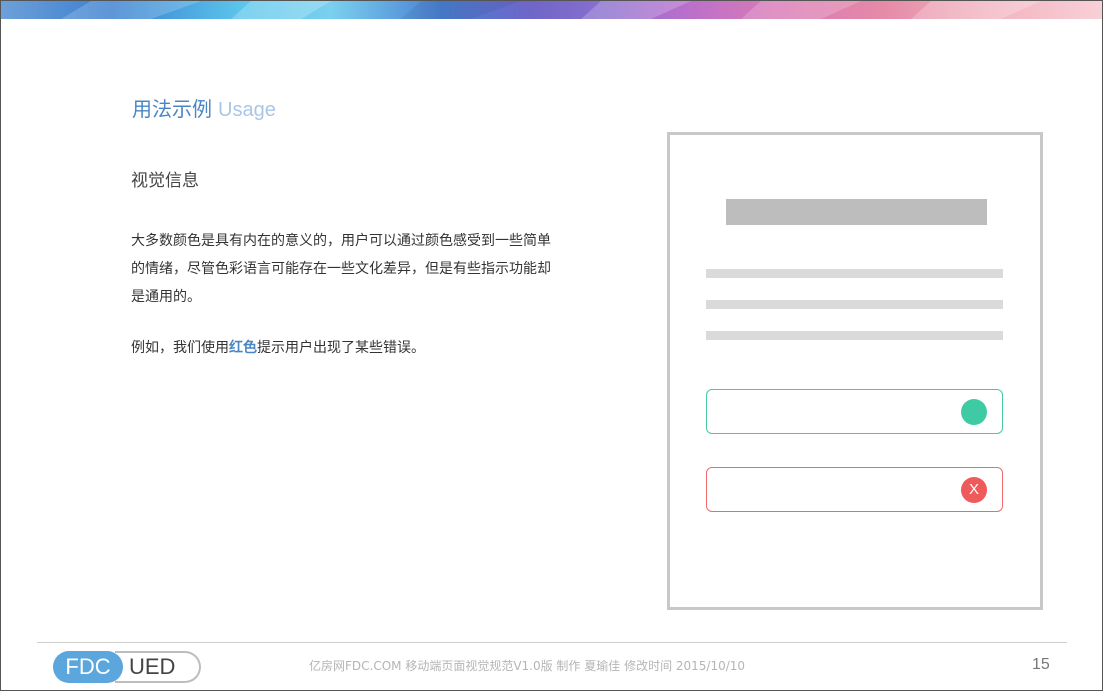 The image size is (1103, 691). I want to click on error-input-field: X, so click(854, 489).